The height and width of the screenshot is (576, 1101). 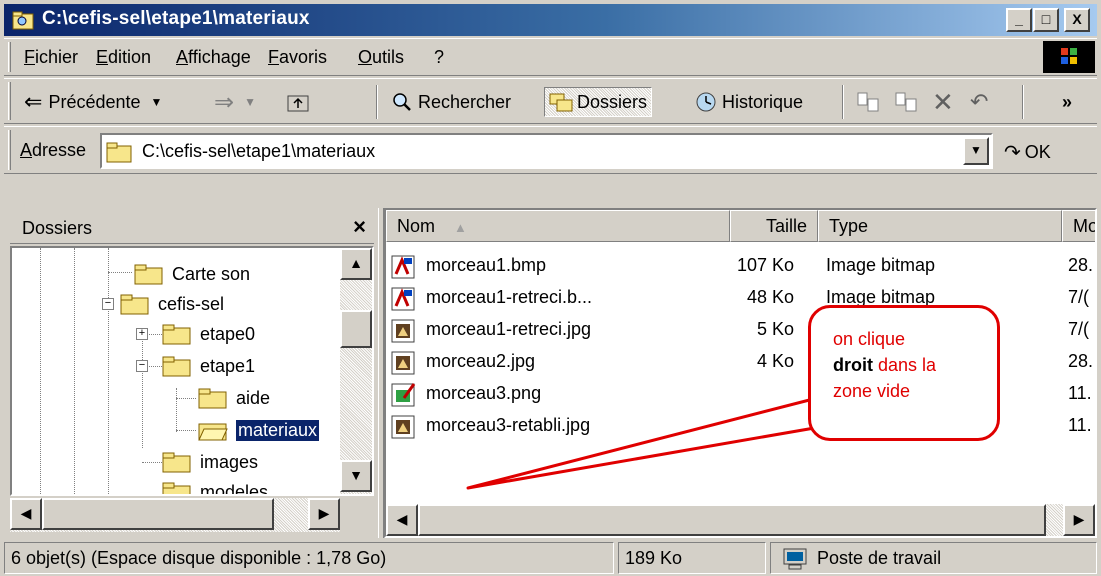 What do you see at coordinates (885, 365) in the screenshot?
I see `callout-line-2: droit dans la` at bounding box center [885, 365].